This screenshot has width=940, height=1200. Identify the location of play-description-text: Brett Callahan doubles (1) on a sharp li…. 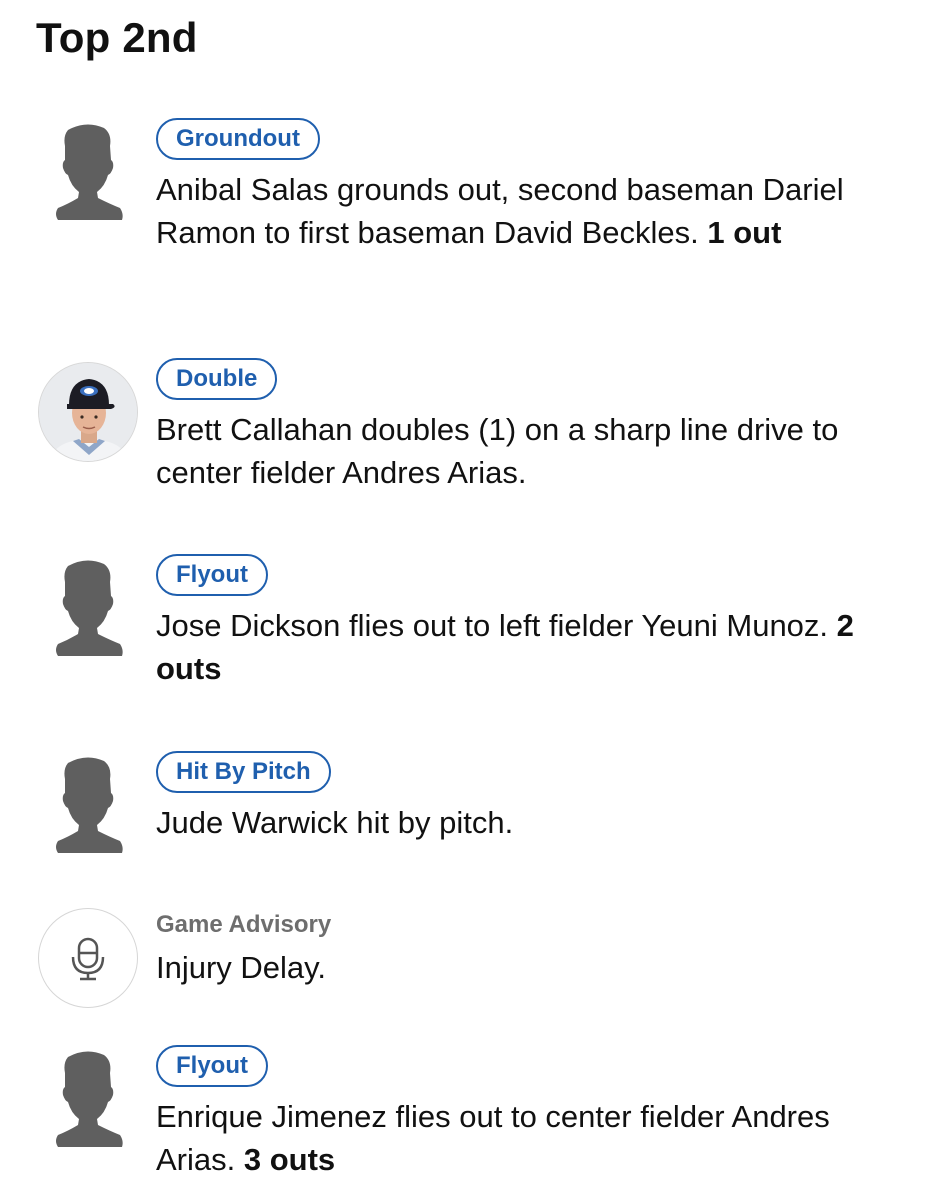
(497, 451).